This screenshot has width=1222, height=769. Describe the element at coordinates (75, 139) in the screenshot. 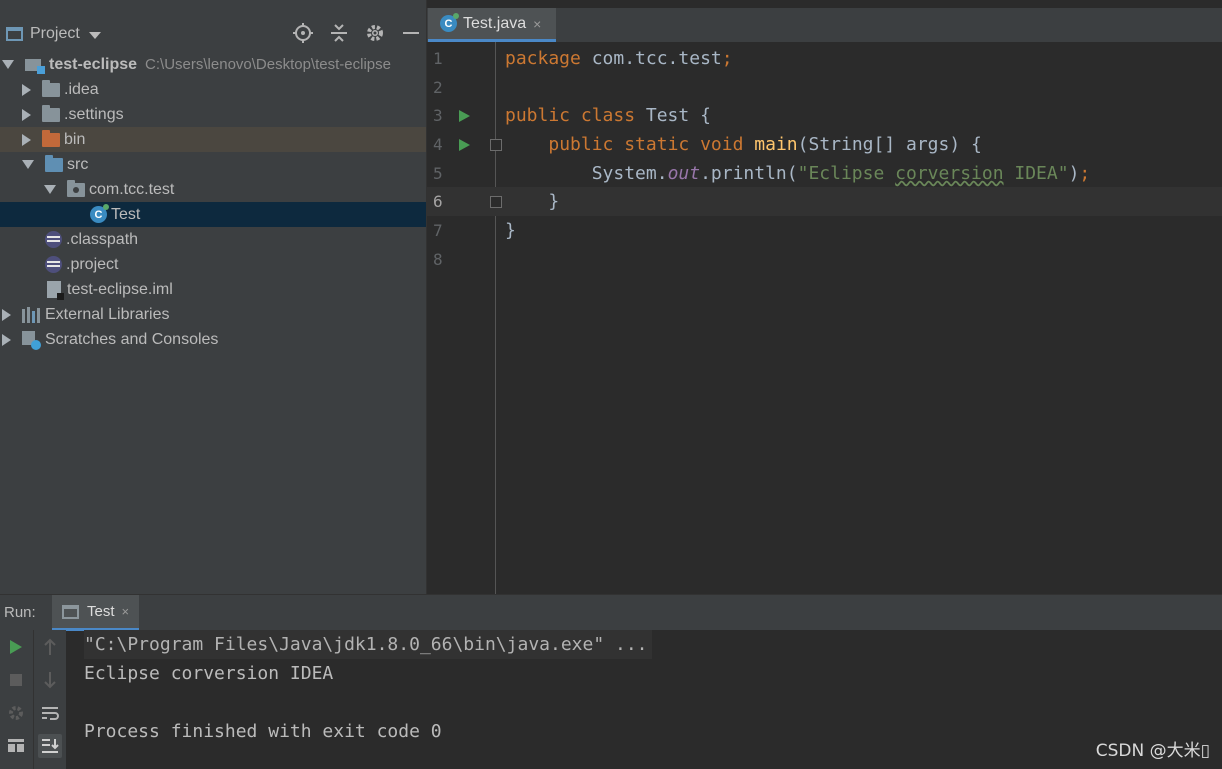

I see `tree-item-label: bin` at that location.